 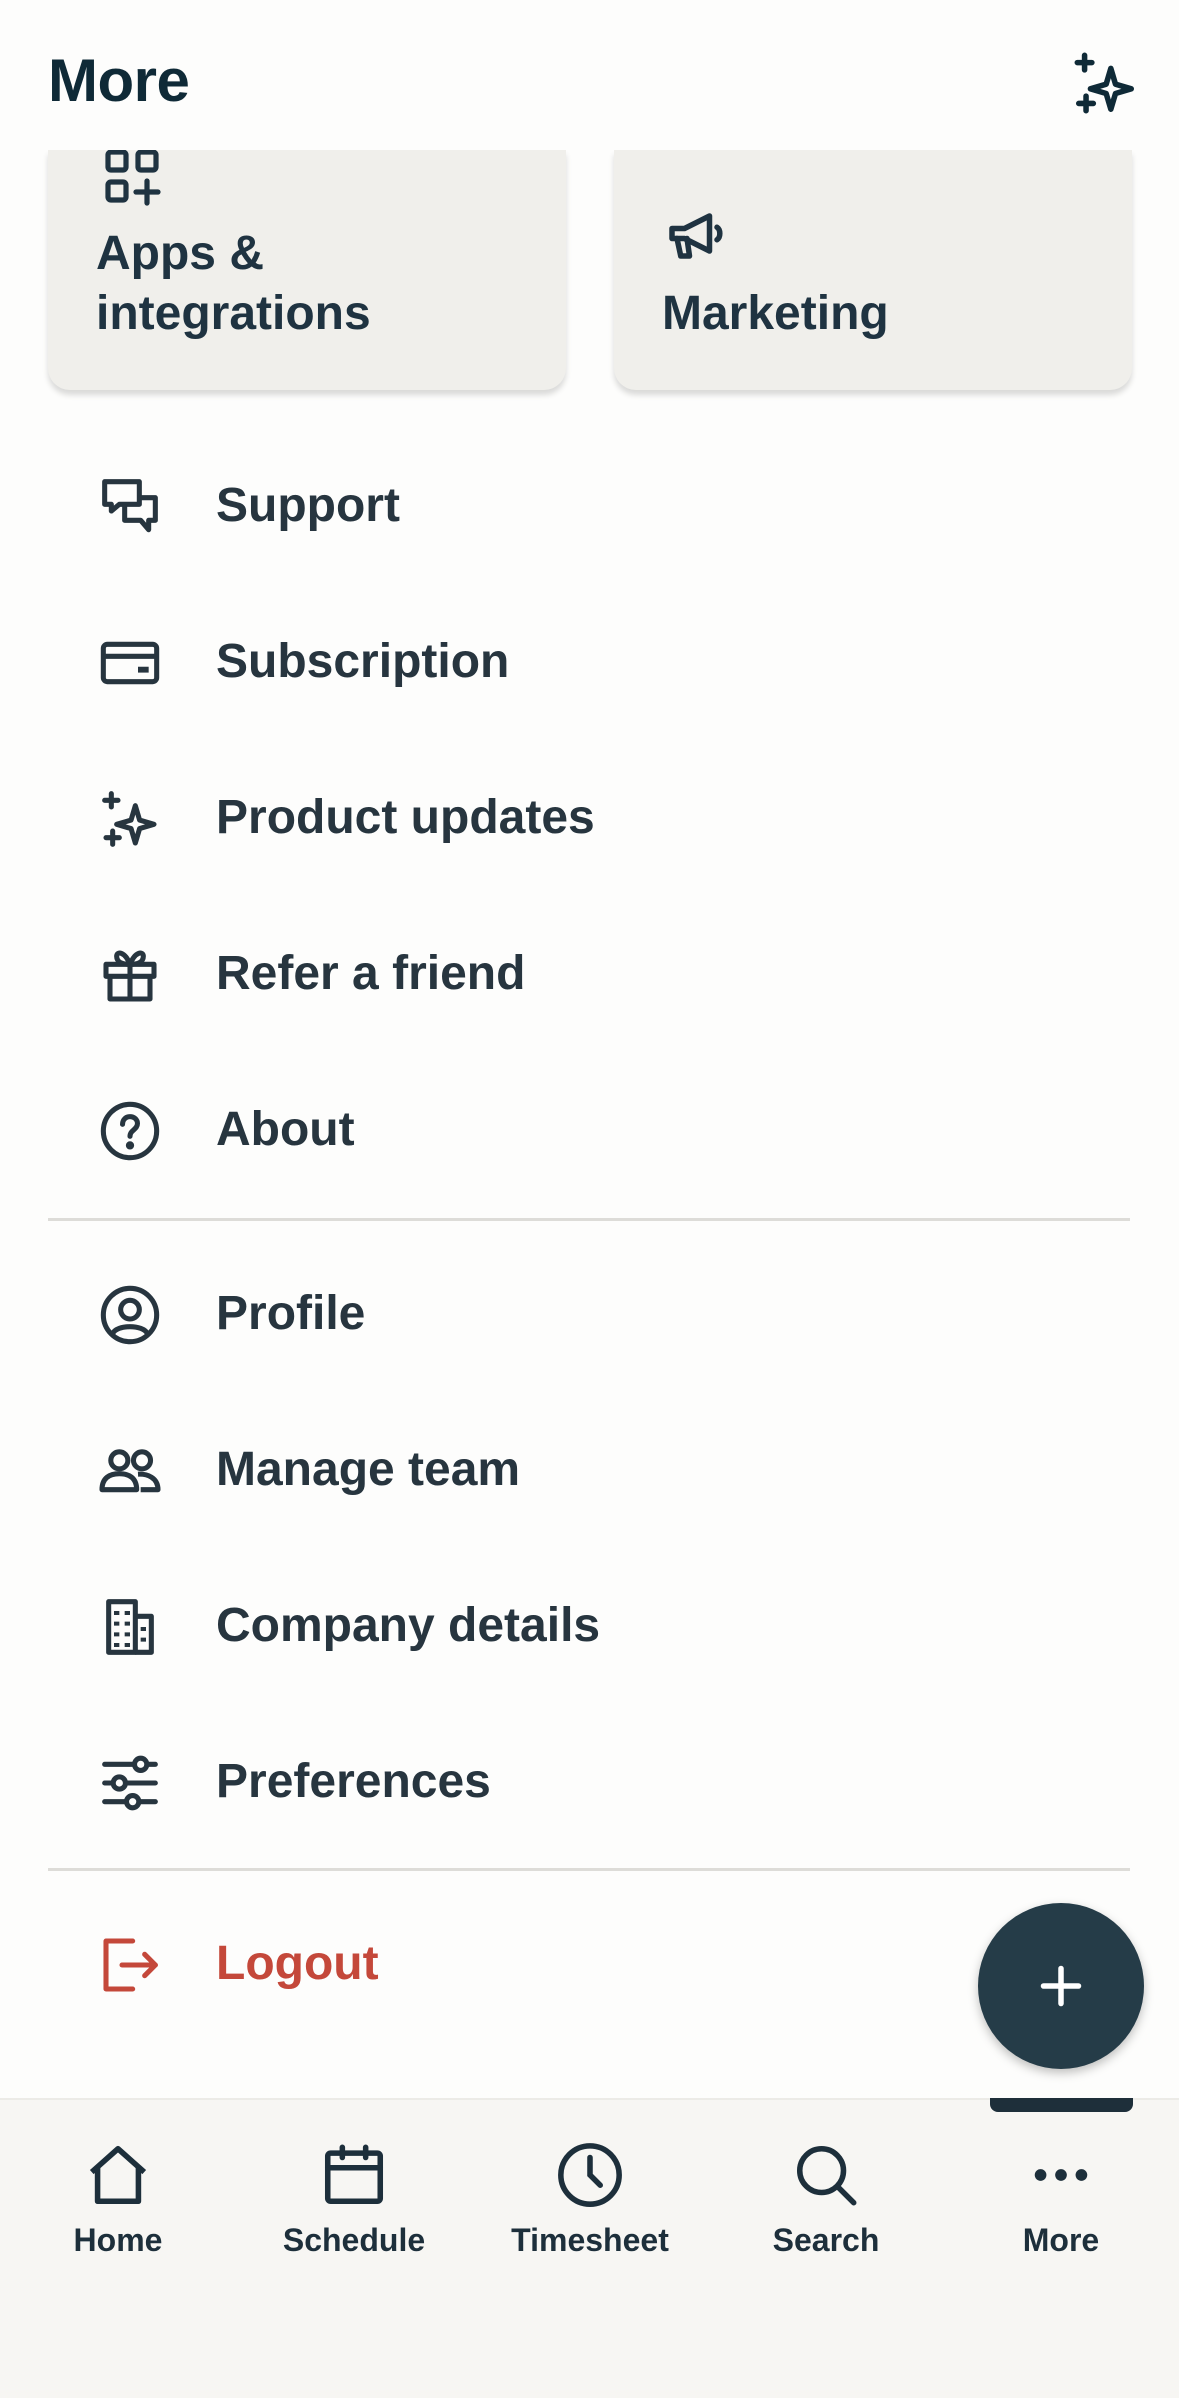 I want to click on header: More, so click(x=589, y=75).